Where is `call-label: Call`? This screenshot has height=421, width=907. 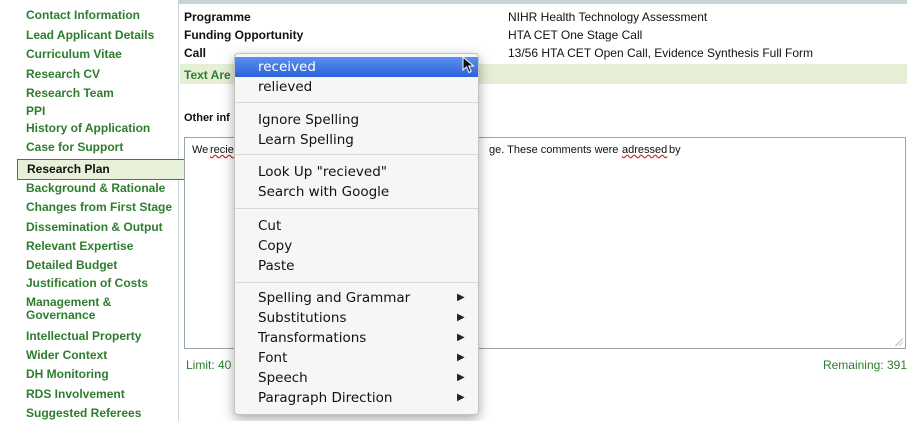 call-label: Call is located at coordinates (195, 53).